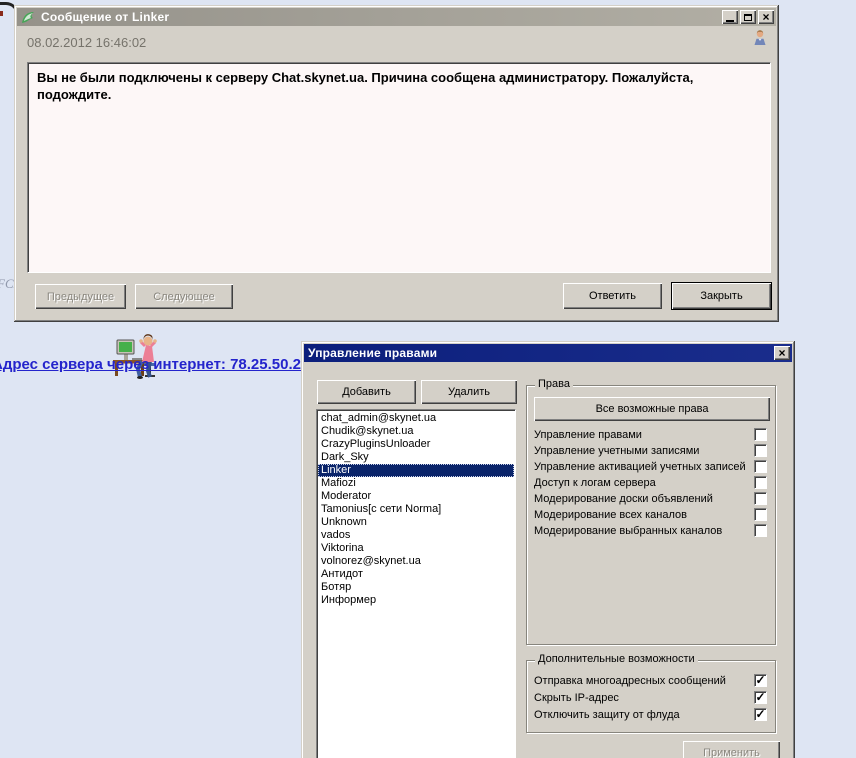 This screenshot has width=856, height=758. Describe the element at coordinates (1, 13) in the screenshot. I see `background-window-fragment` at that location.